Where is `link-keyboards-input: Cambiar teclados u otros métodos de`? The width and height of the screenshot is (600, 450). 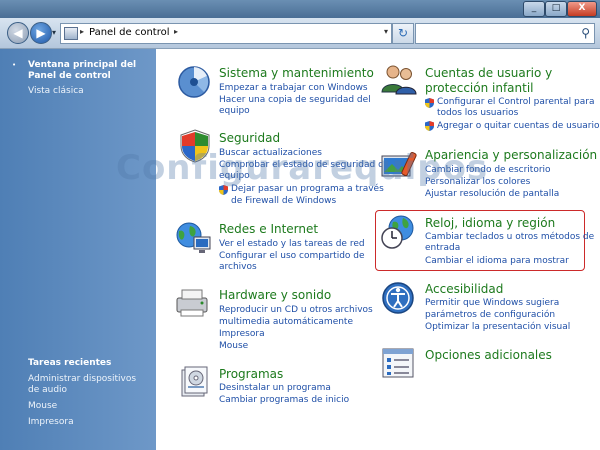 link-keyboards-input: Cambiar teclados u otros métodos de is located at coordinates (509, 237).